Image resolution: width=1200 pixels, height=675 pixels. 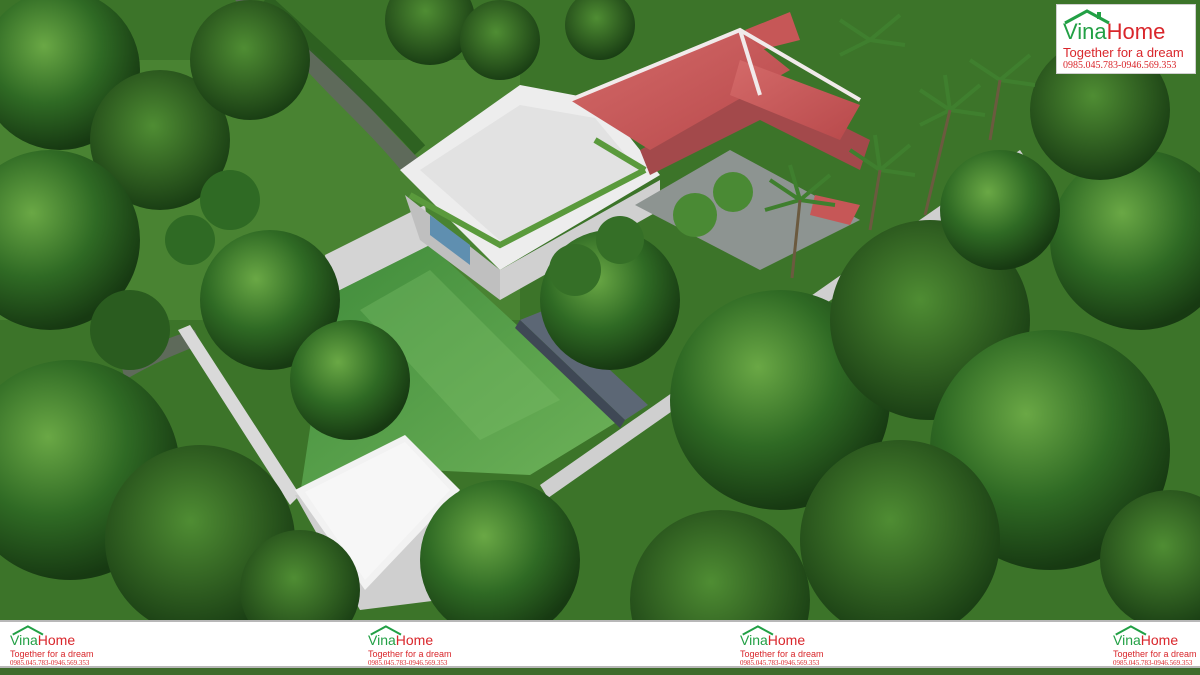 I want to click on brand-phone: 0985.045.783-0946.569.353, so click(x=1120, y=65).